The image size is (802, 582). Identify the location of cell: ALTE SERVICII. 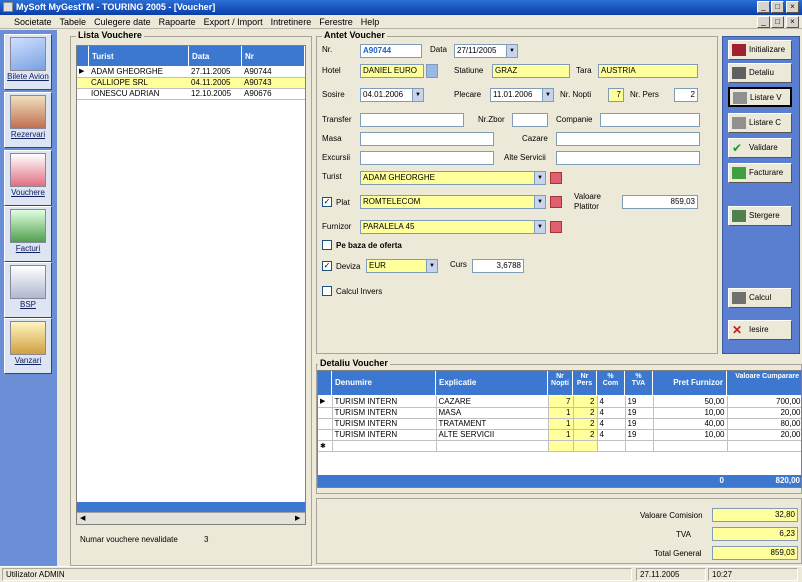
(492, 435).